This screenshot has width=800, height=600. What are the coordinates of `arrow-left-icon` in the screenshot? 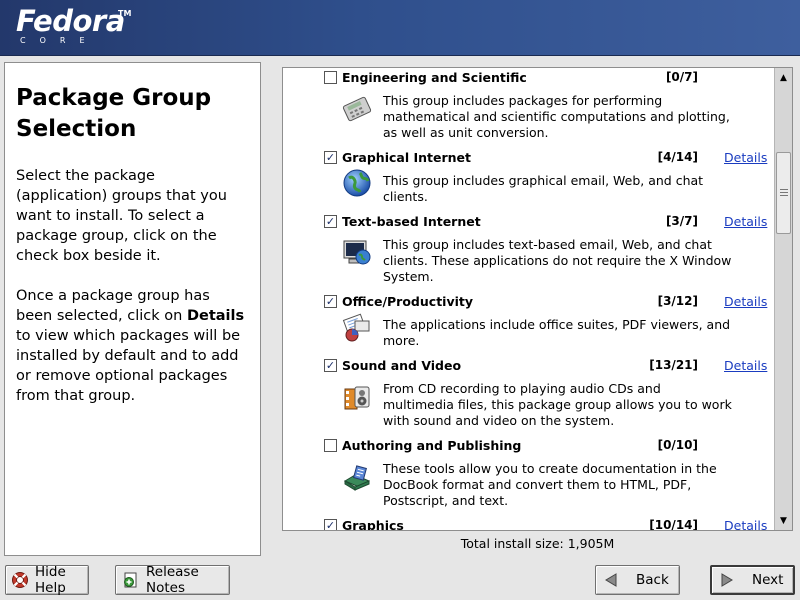 It's located at (611, 580).